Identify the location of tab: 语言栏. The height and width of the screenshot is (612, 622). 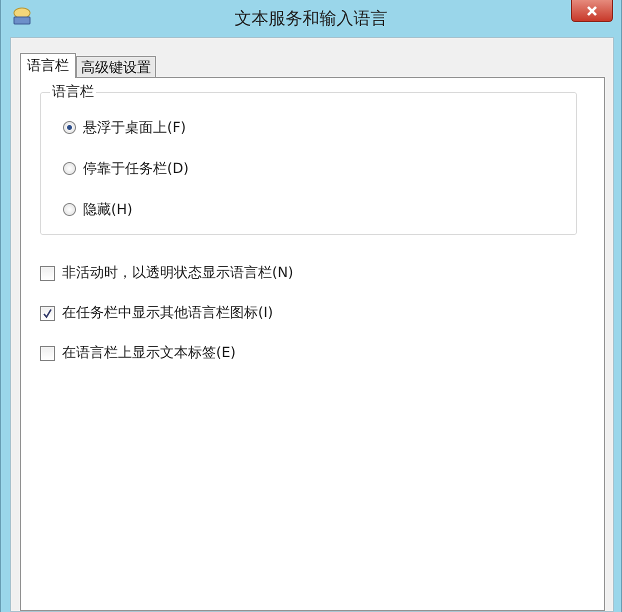
(48, 65).